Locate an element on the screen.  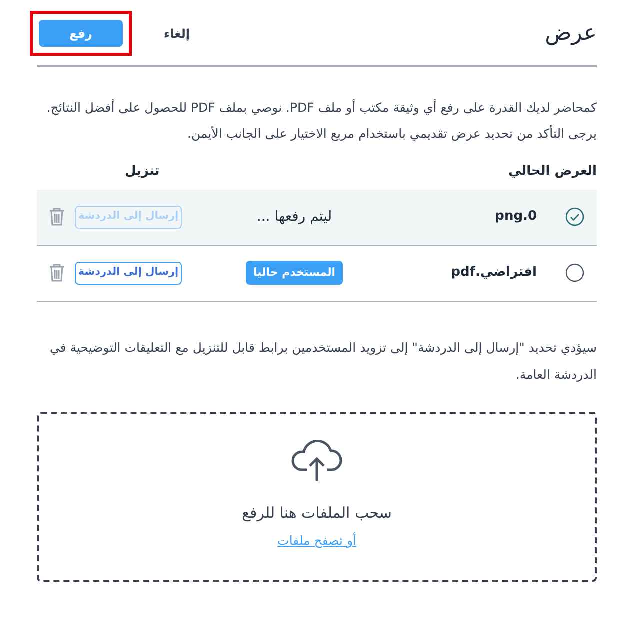
file-name: افتراضي.pdf is located at coordinates (493, 273).